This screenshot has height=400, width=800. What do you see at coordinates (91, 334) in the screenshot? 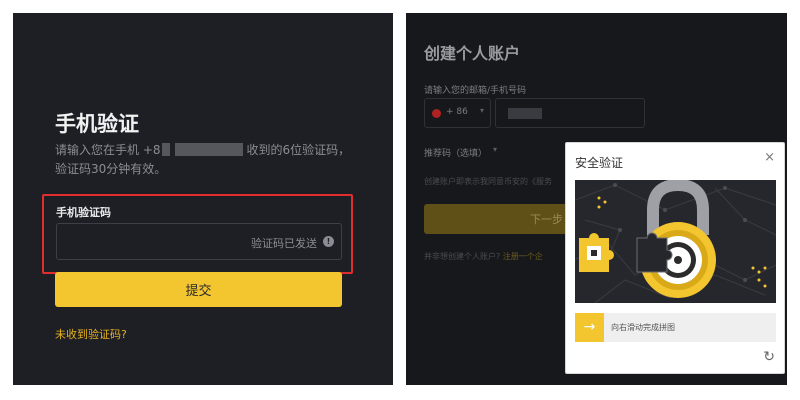
I see `no-code-received-link: 未收到验证码?` at bounding box center [91, 334].